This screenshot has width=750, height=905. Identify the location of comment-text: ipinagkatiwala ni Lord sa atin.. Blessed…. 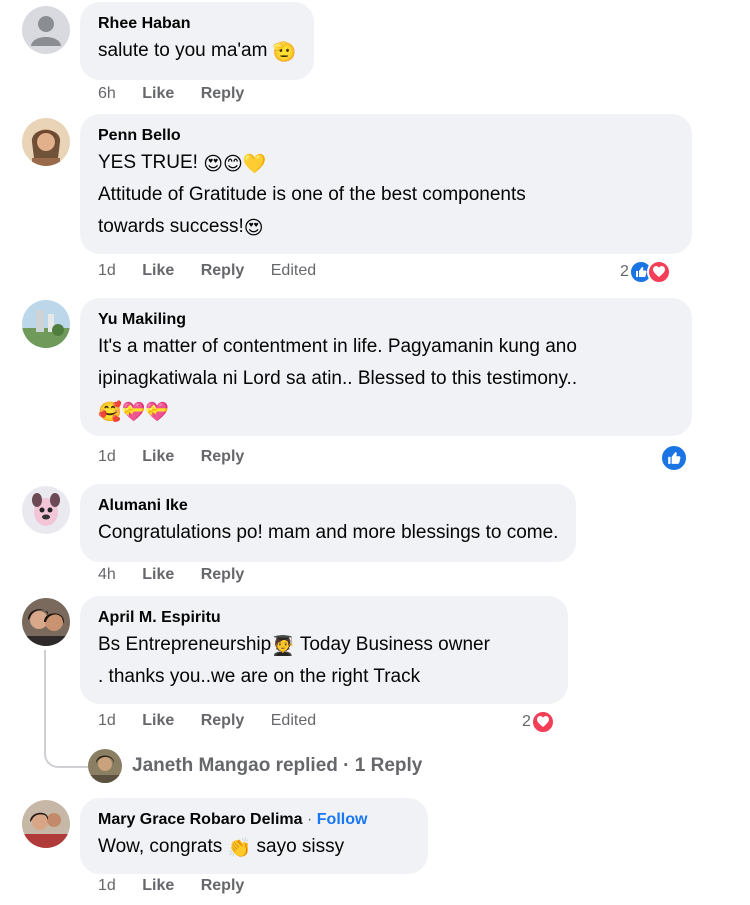
(338, 378).